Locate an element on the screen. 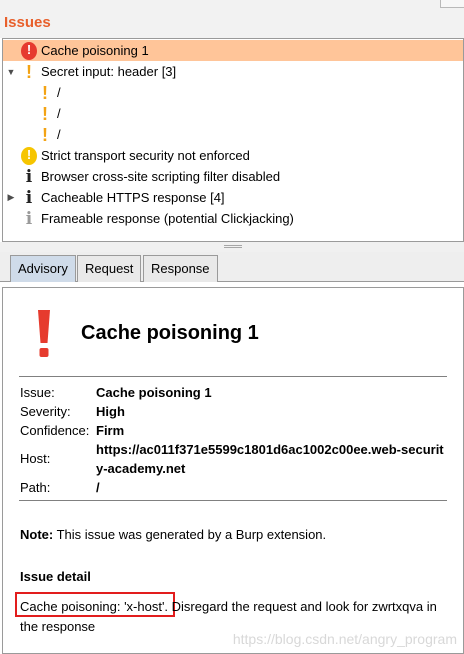 The image size is (464, 654). issue-row-strict-transport: ! Strict transport security not enforced is located at coordinates (233, 155).